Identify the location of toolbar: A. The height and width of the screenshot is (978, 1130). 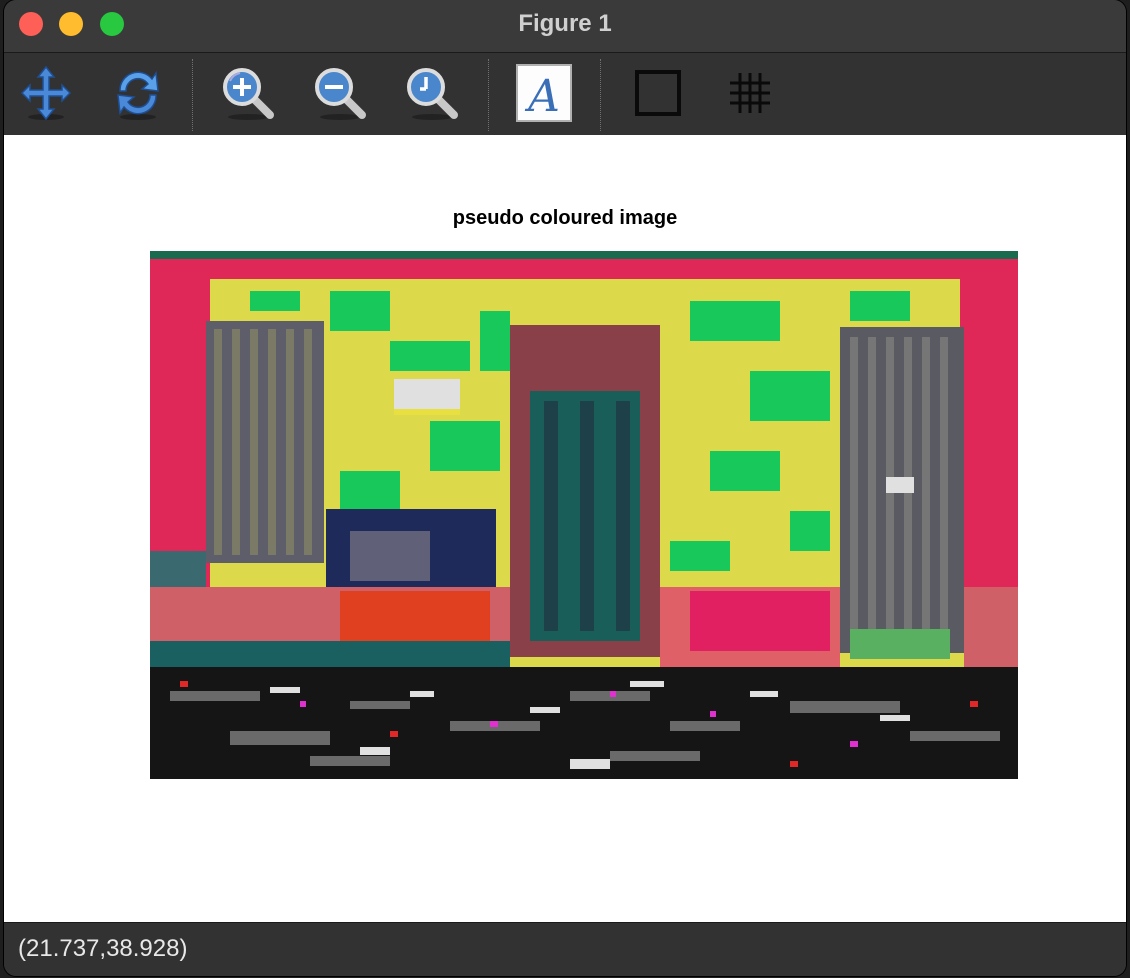
(565, 94).